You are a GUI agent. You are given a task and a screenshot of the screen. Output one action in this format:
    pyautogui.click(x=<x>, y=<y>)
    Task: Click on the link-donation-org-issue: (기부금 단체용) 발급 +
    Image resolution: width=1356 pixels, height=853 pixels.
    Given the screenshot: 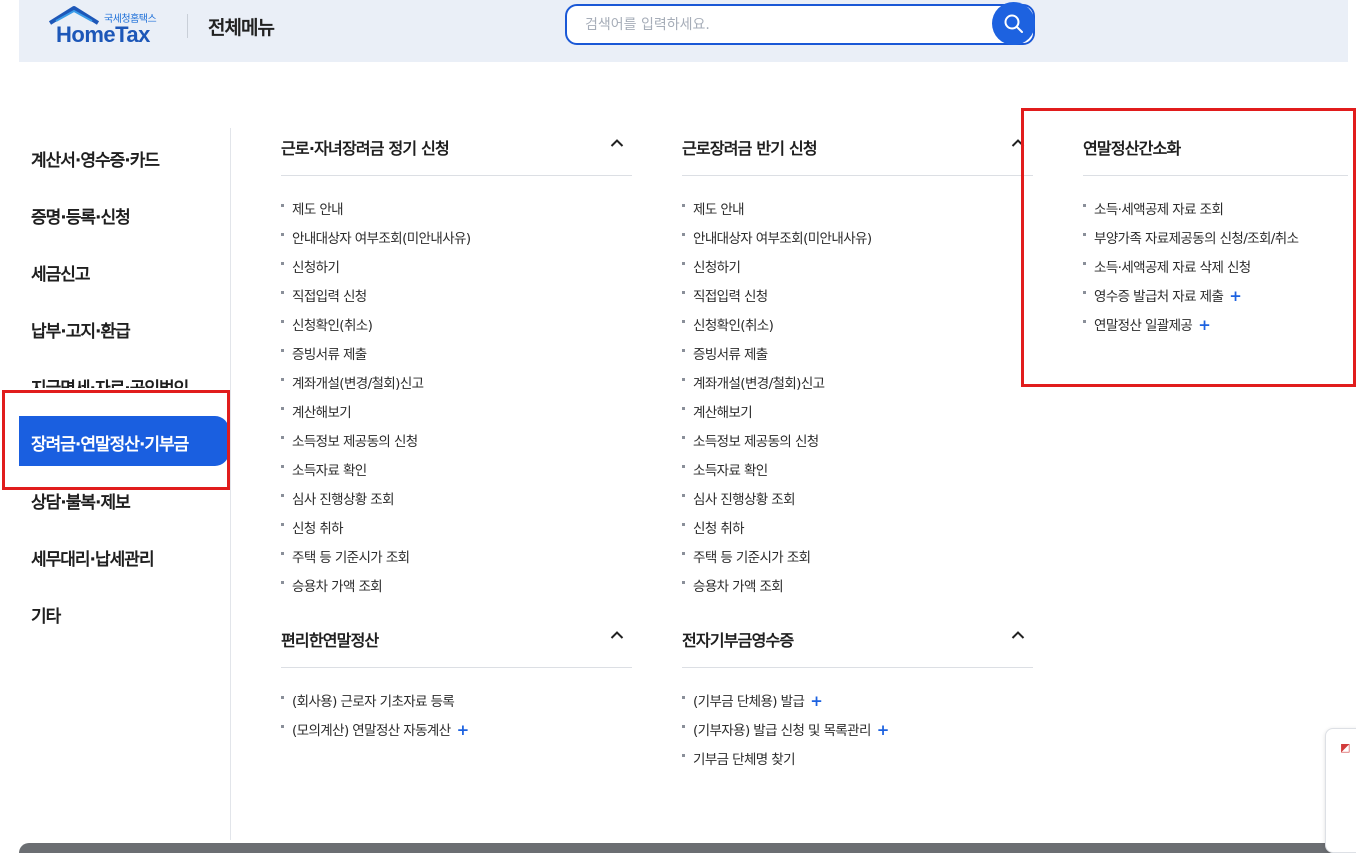 What is the action you would take?
    pyautogui.click(x=785, y=704)
    